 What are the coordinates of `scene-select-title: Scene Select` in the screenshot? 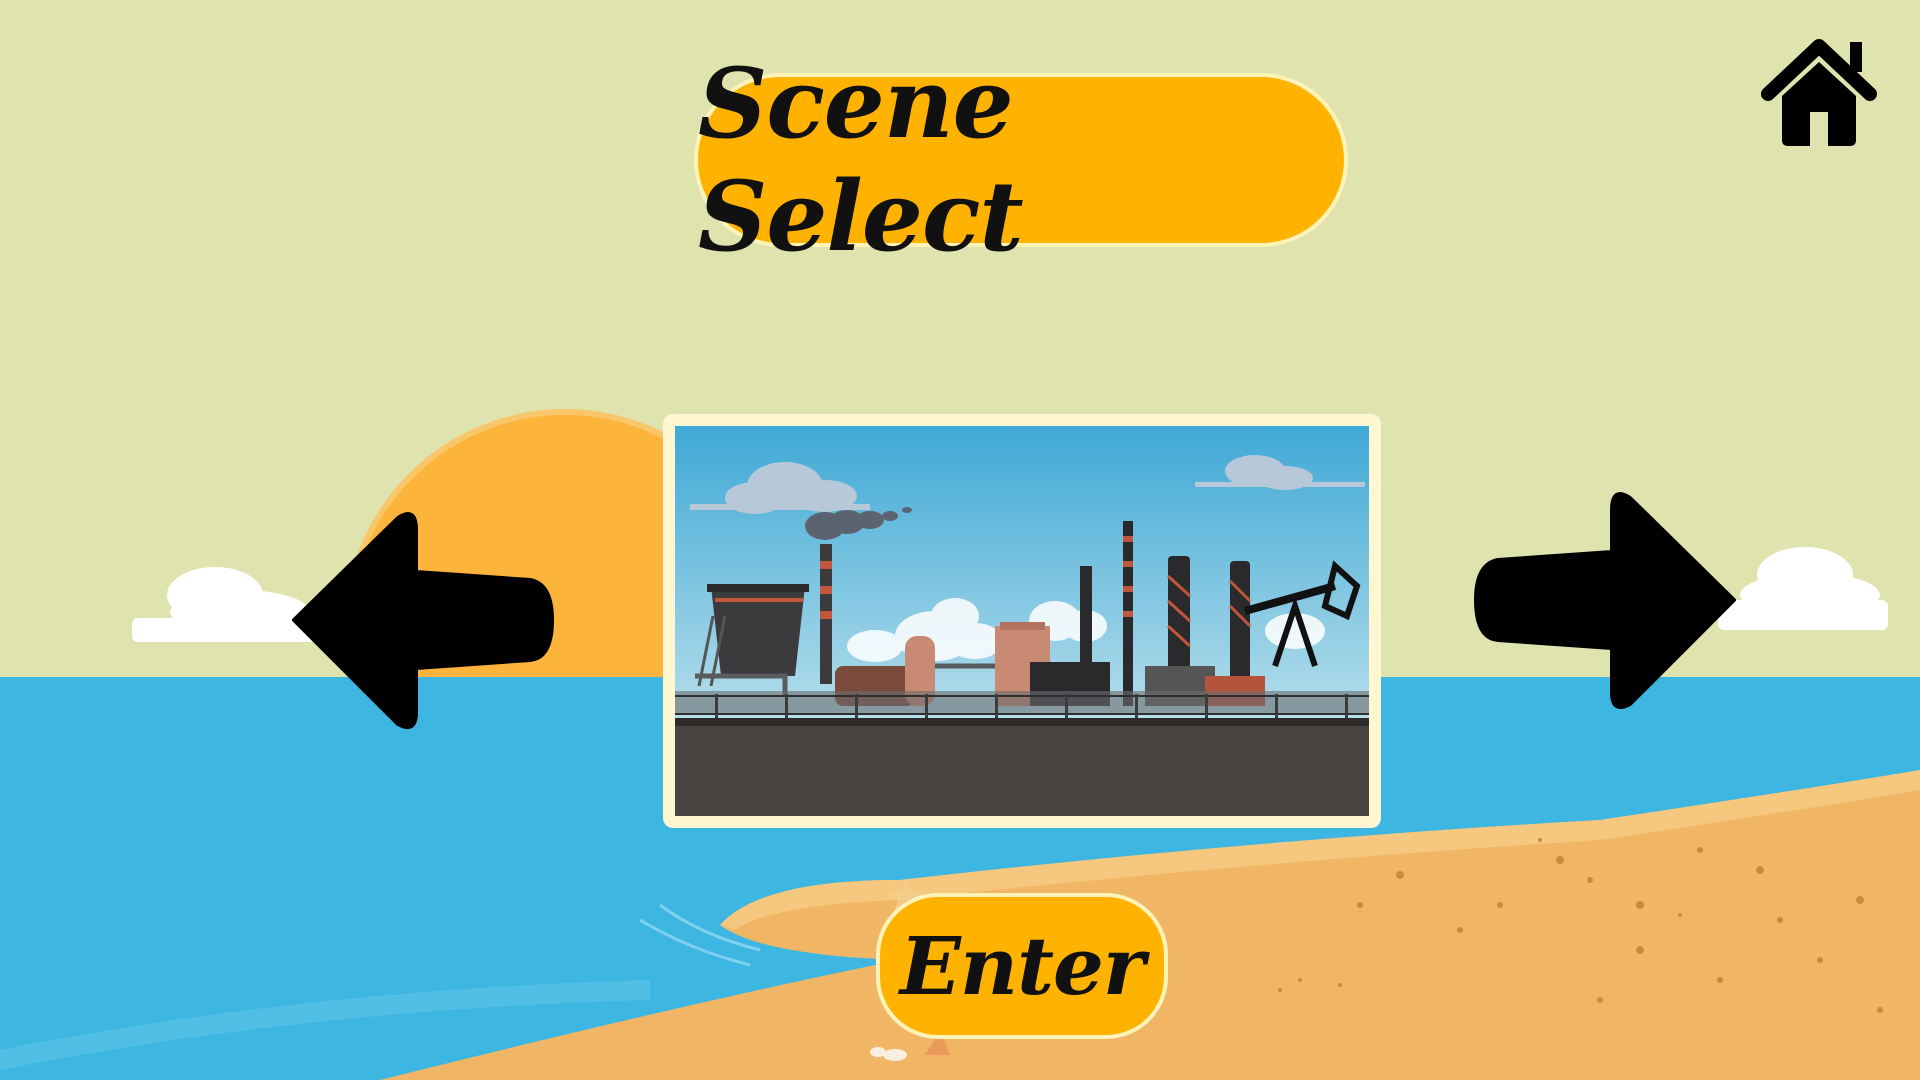 It's located at (1021, 160).